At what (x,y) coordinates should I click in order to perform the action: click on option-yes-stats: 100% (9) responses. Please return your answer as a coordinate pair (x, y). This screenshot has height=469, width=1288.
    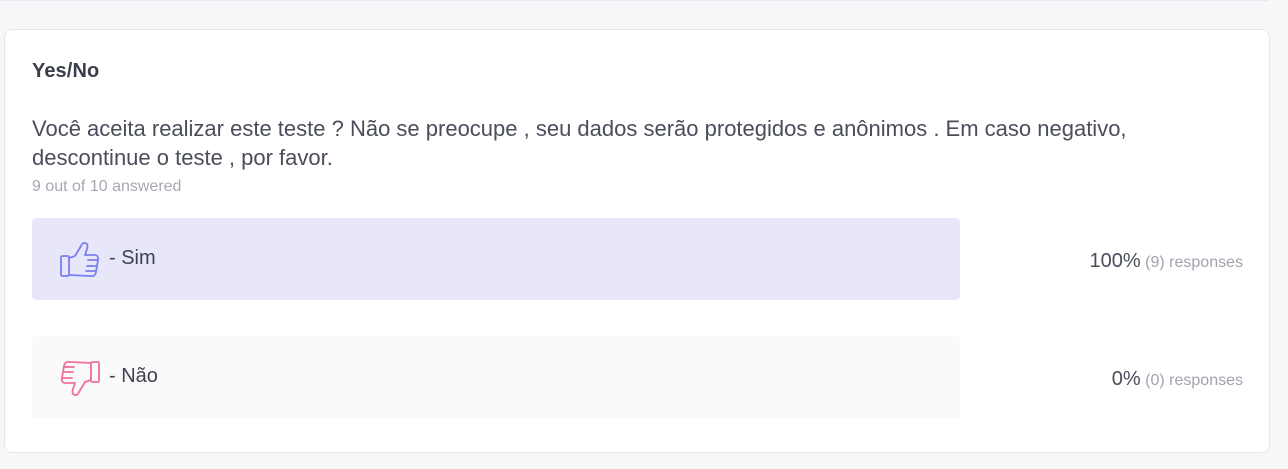
    Looking at the image, I should click on (1166, 261).